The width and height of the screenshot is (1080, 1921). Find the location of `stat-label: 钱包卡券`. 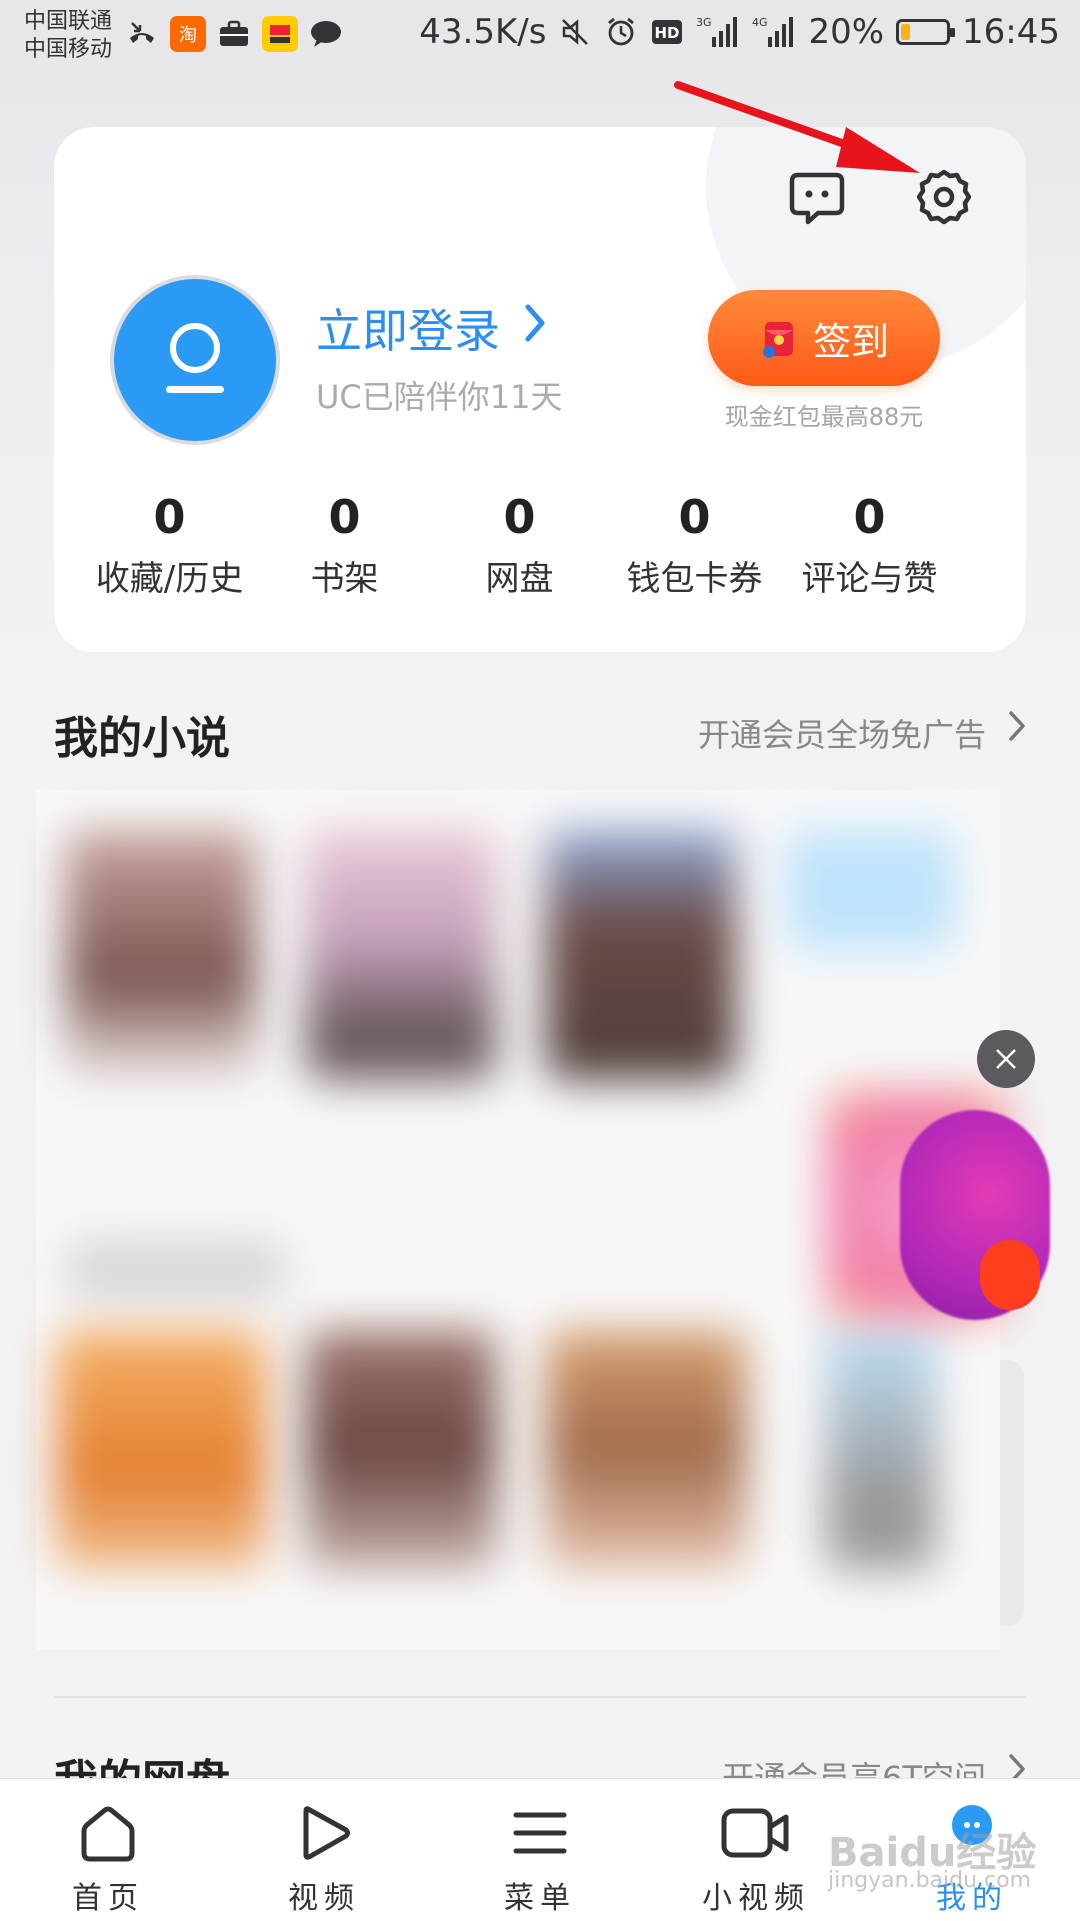

stat-label: 钱包卡券 is located at coordinates (694, 579).